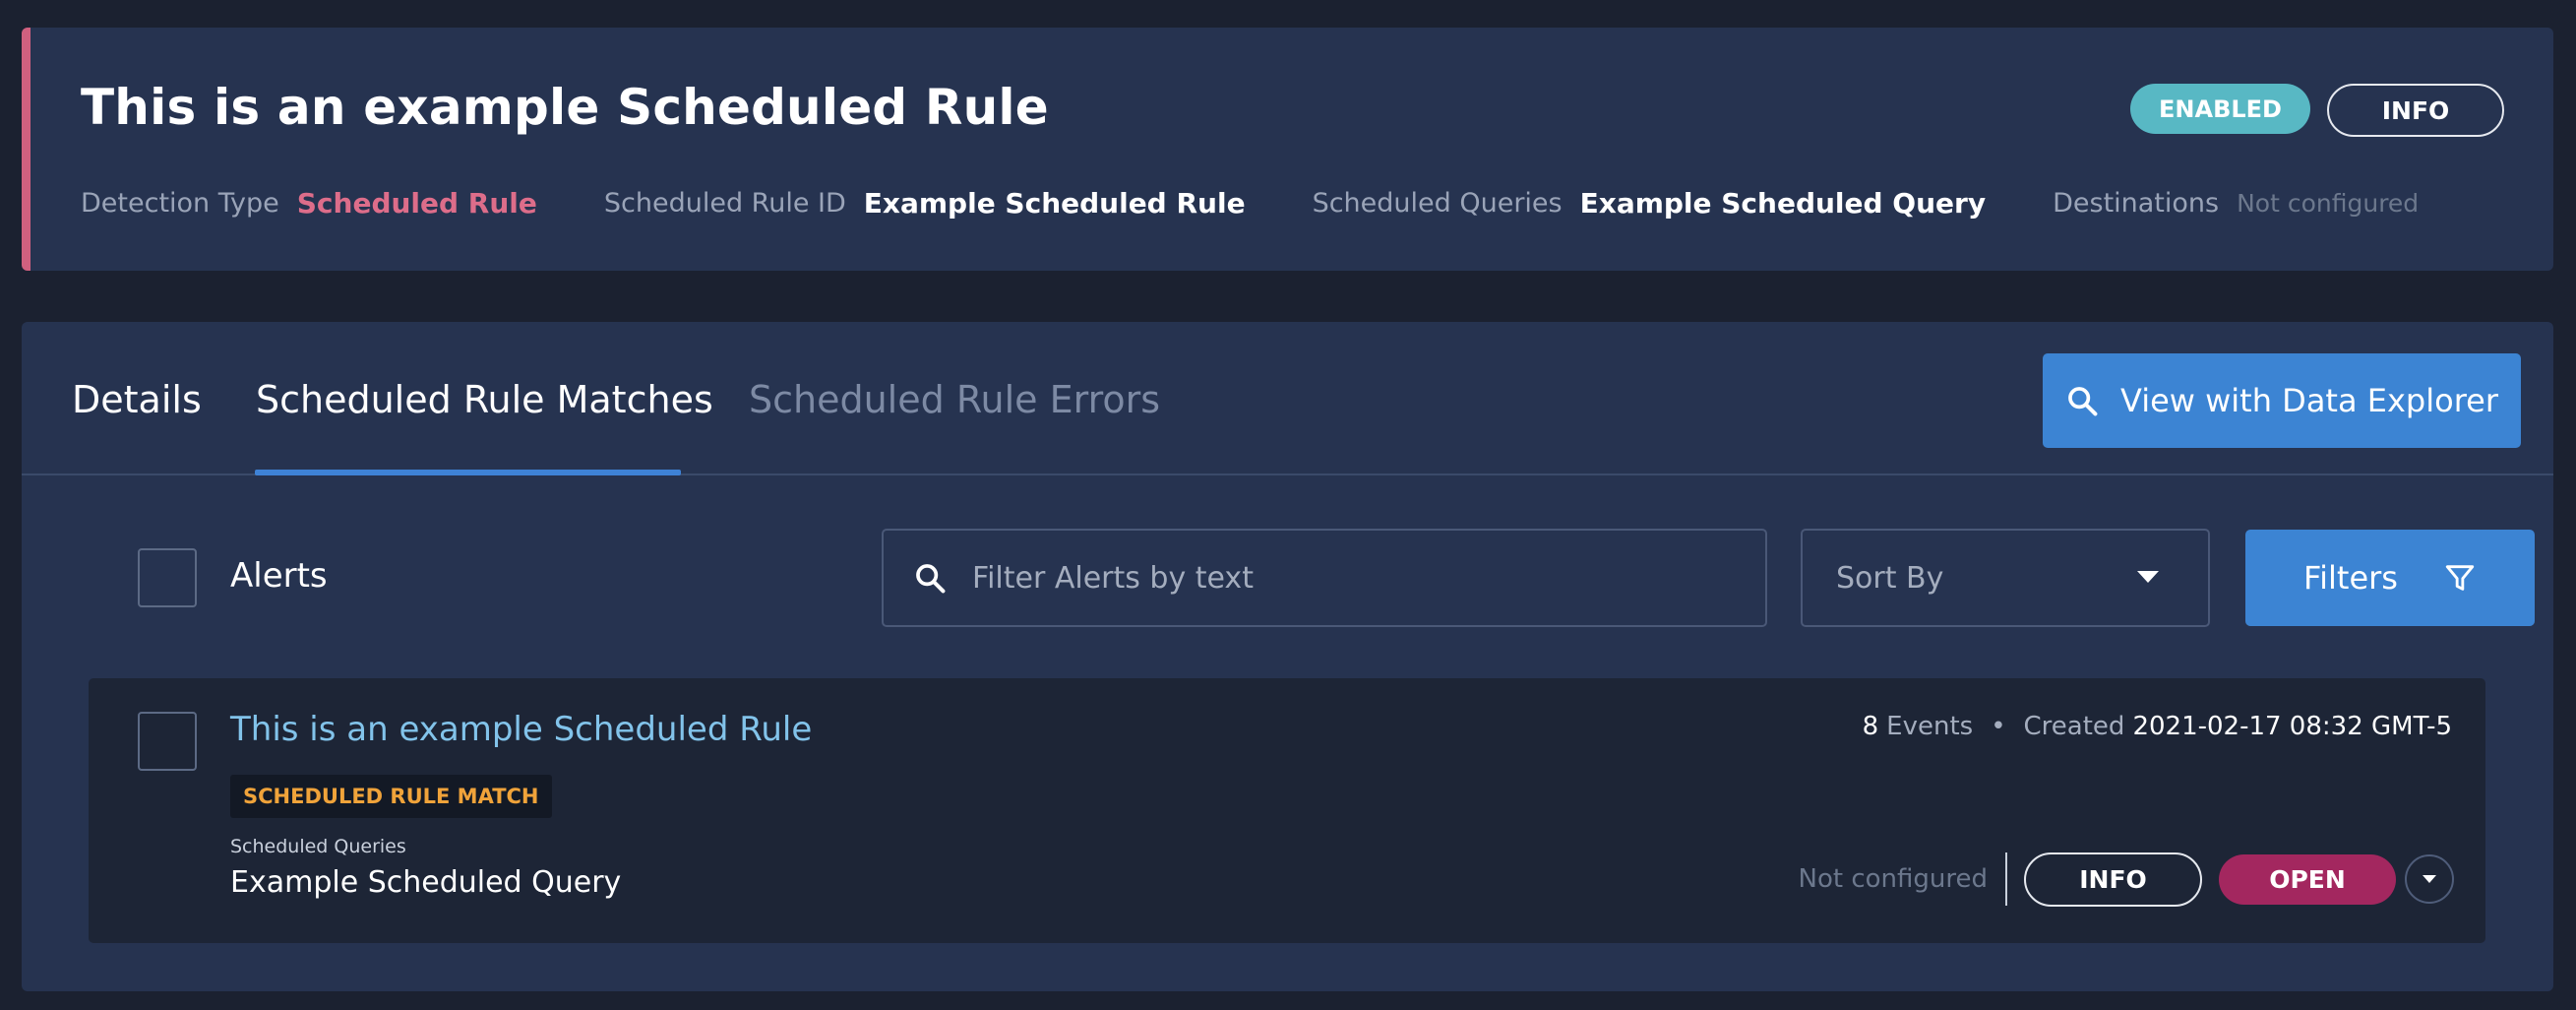 The image size is (2576, 1010). What do you see at coordinates (2350, 578) in the screenshot?
I see `filters-label: Filters` at bounding box center [2350, 578].